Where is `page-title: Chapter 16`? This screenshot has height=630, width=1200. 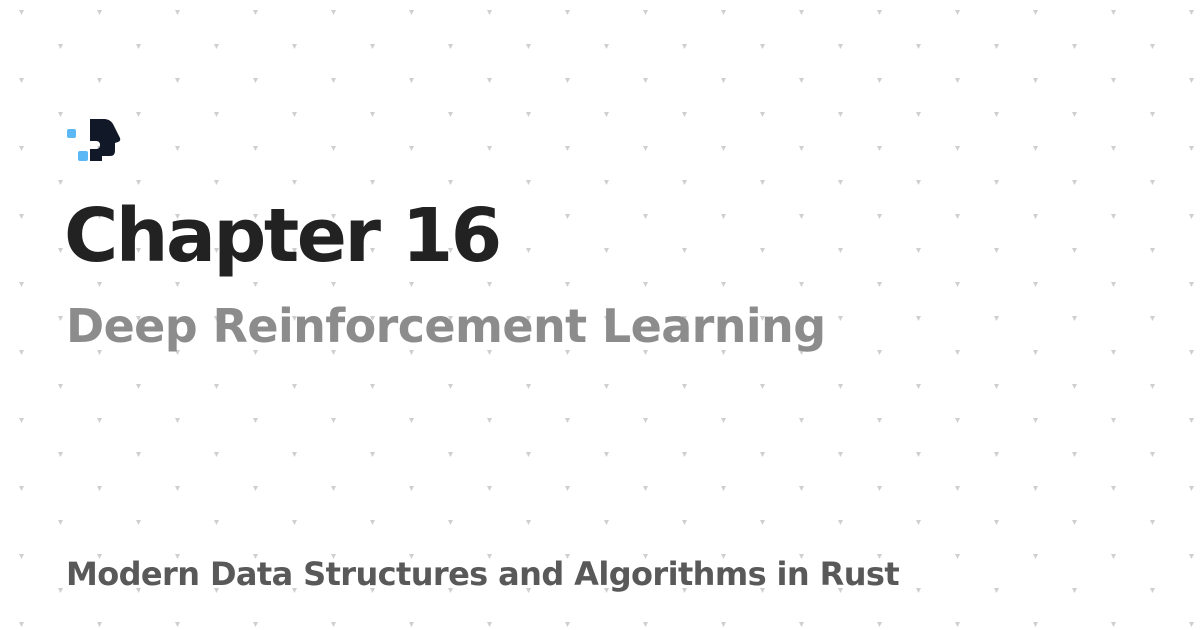
page-title: Chapter 16 is located at coordinates (283, 236).